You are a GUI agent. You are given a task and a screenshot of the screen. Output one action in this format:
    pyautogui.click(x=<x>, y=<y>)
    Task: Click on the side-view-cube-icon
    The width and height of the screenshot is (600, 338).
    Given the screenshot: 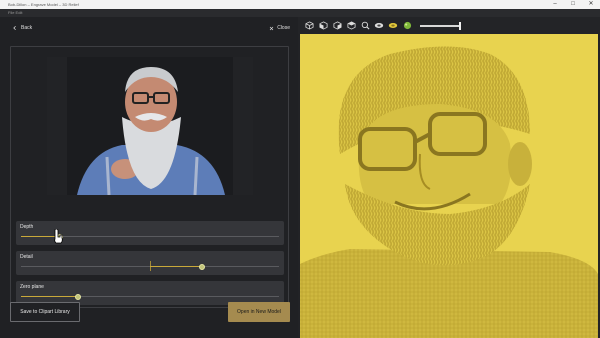 What is the action you would take?
    pyautogui.click(x=337, y=26)
    